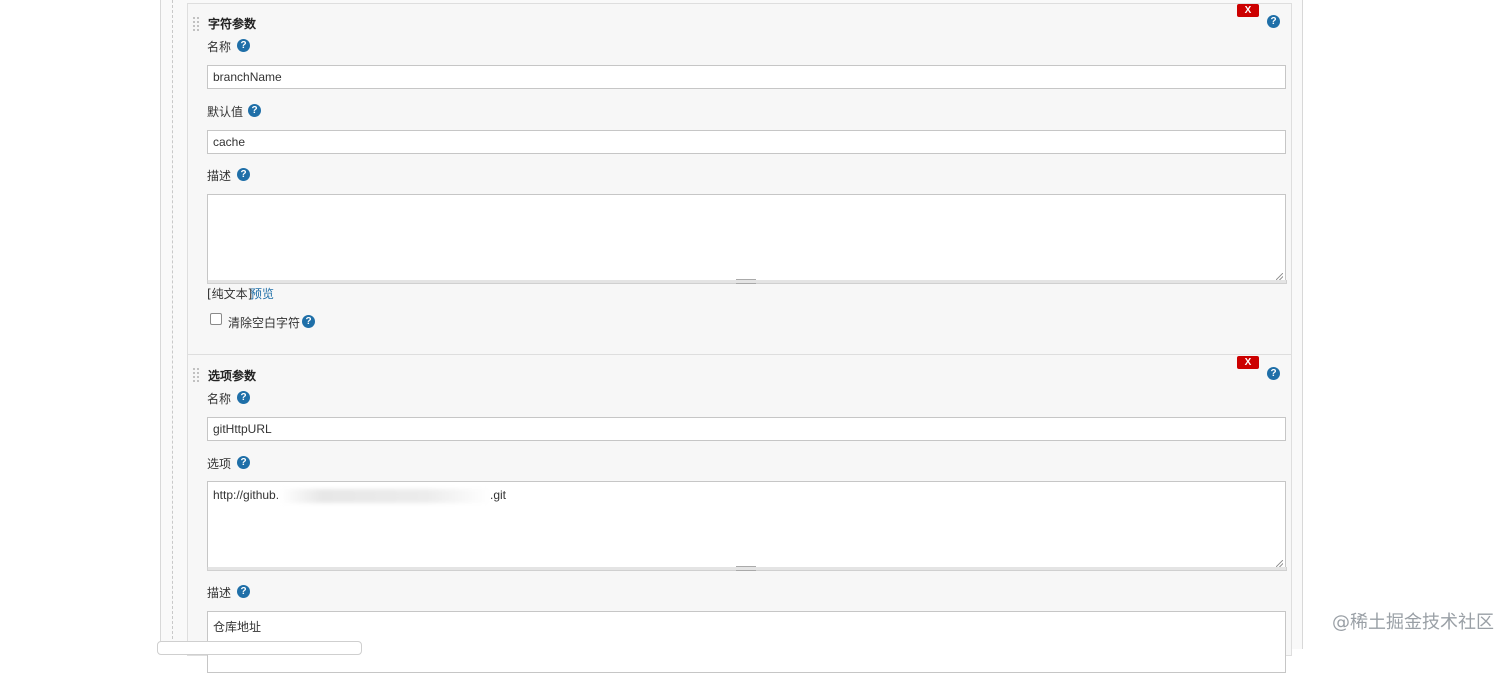  I want to click on redacted-url-segment, so click(385, 496).